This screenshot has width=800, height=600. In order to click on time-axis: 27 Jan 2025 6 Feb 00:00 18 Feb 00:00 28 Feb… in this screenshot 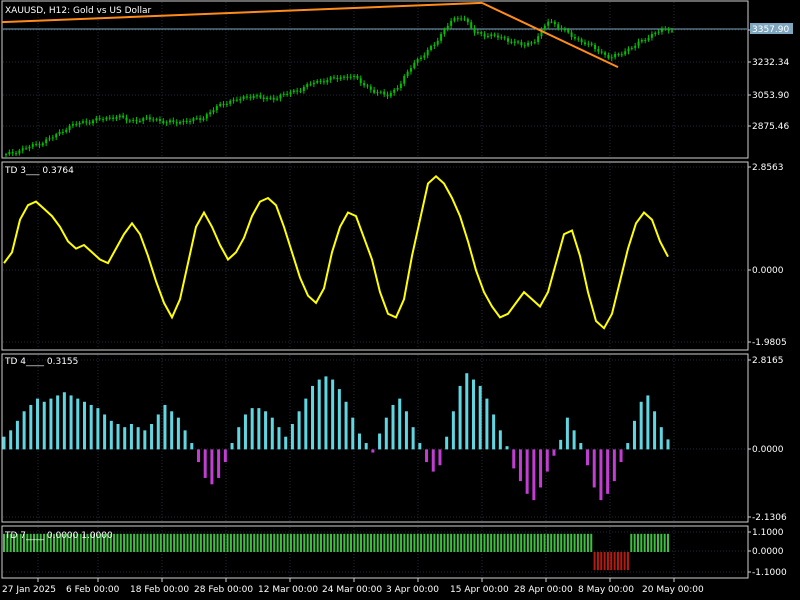, I will do `click(353, 586)`.